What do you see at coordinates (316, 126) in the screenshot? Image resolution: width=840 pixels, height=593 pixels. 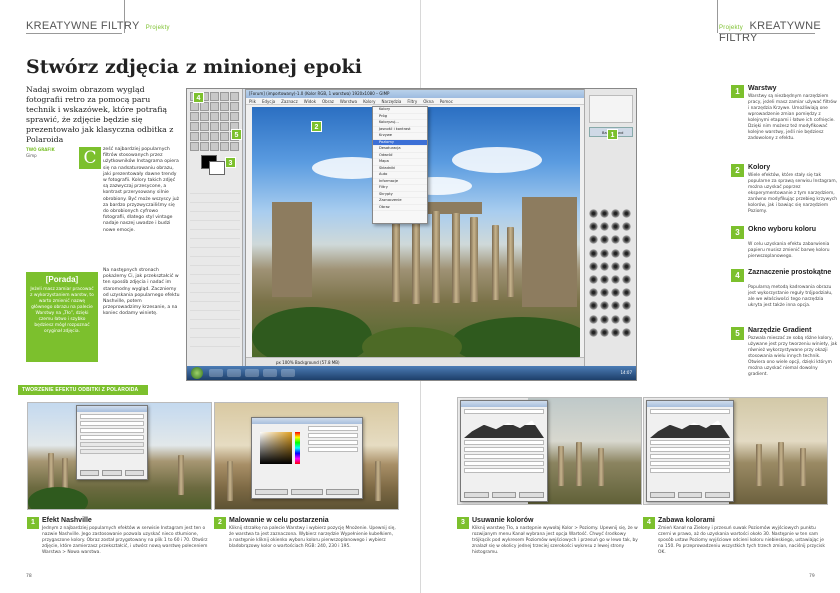 I see `callout-badge-2: 2` at bounding box center [316, 126].